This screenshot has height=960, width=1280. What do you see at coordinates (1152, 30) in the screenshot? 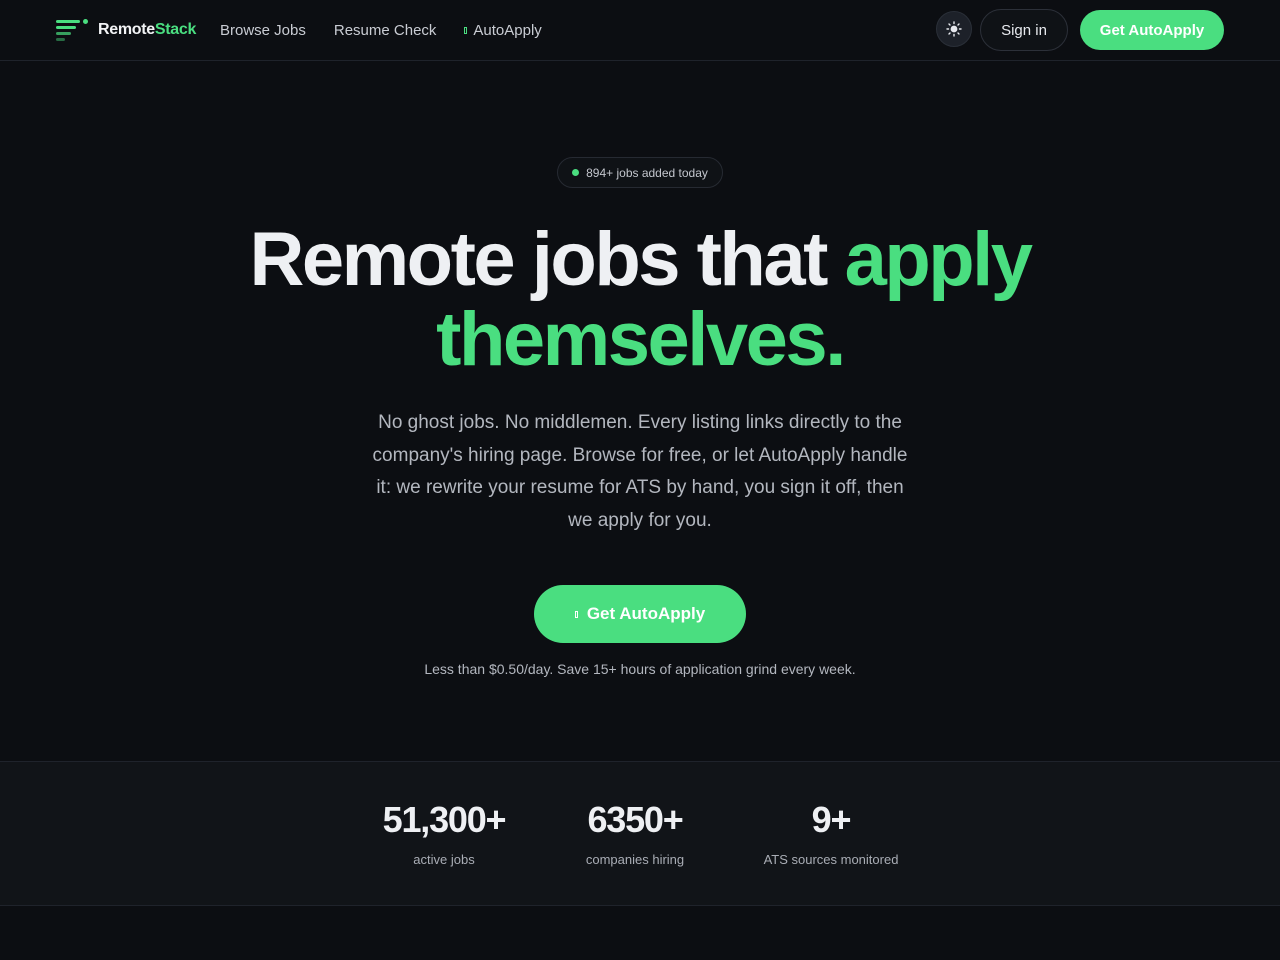
I see `get-autoapply-nav-button: Get AutoApply` at bounding box center [1152, 30].